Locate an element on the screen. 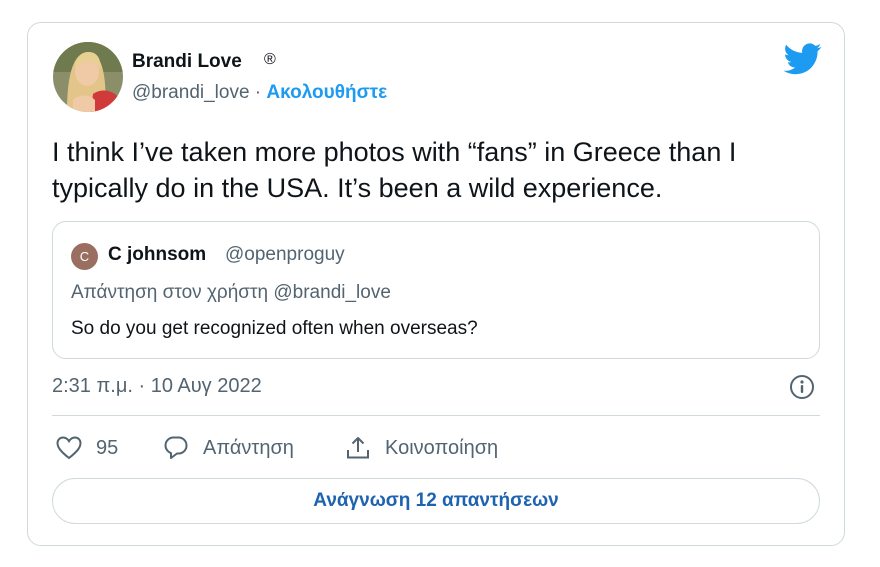 Image resolution: width=880 pixels, height=567 pixels. share-label: Κοινοποίηση is located at coordinates (442, 447).